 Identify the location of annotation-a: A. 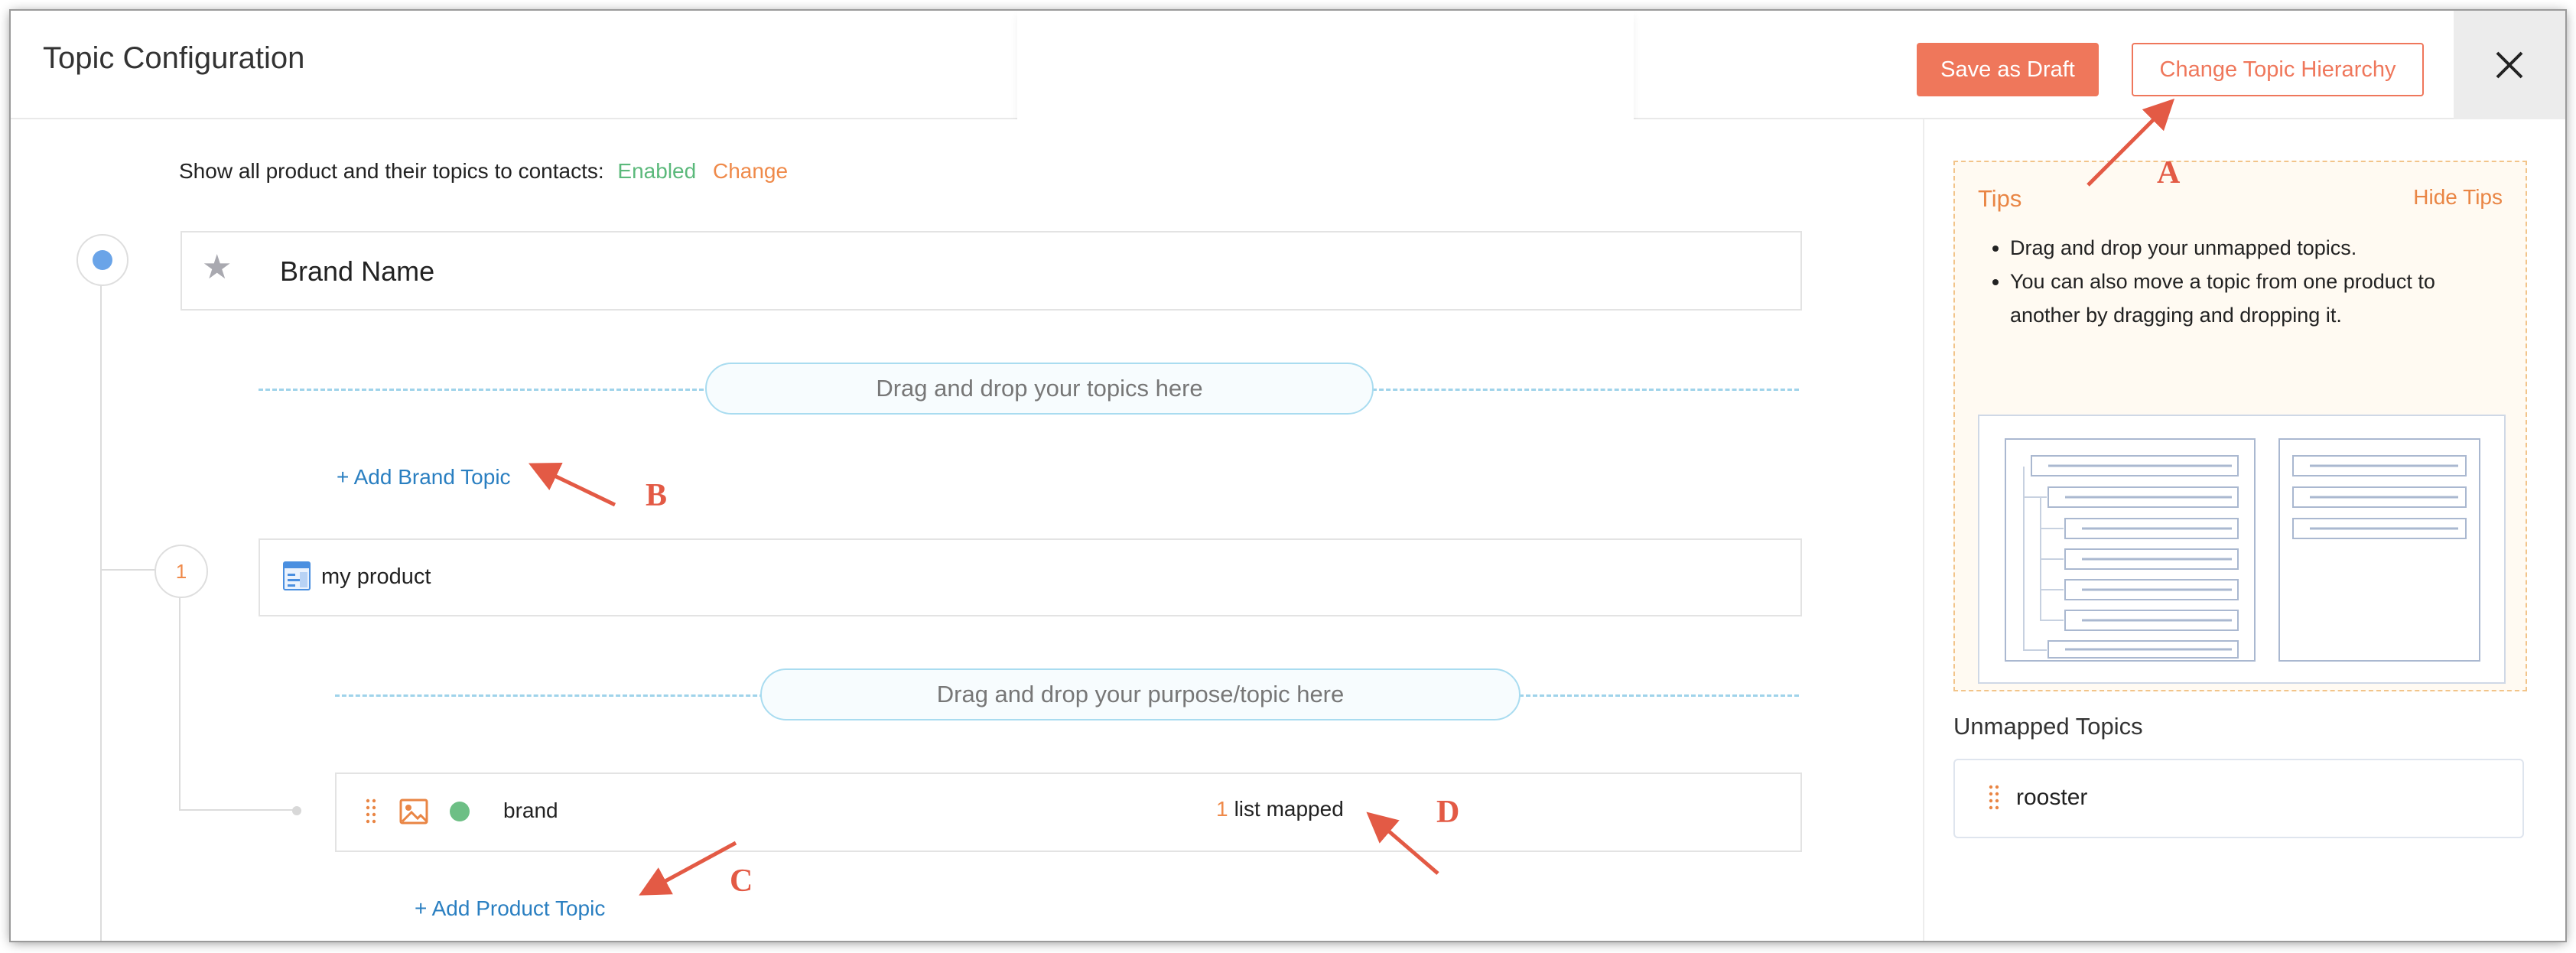
(2169, 172).